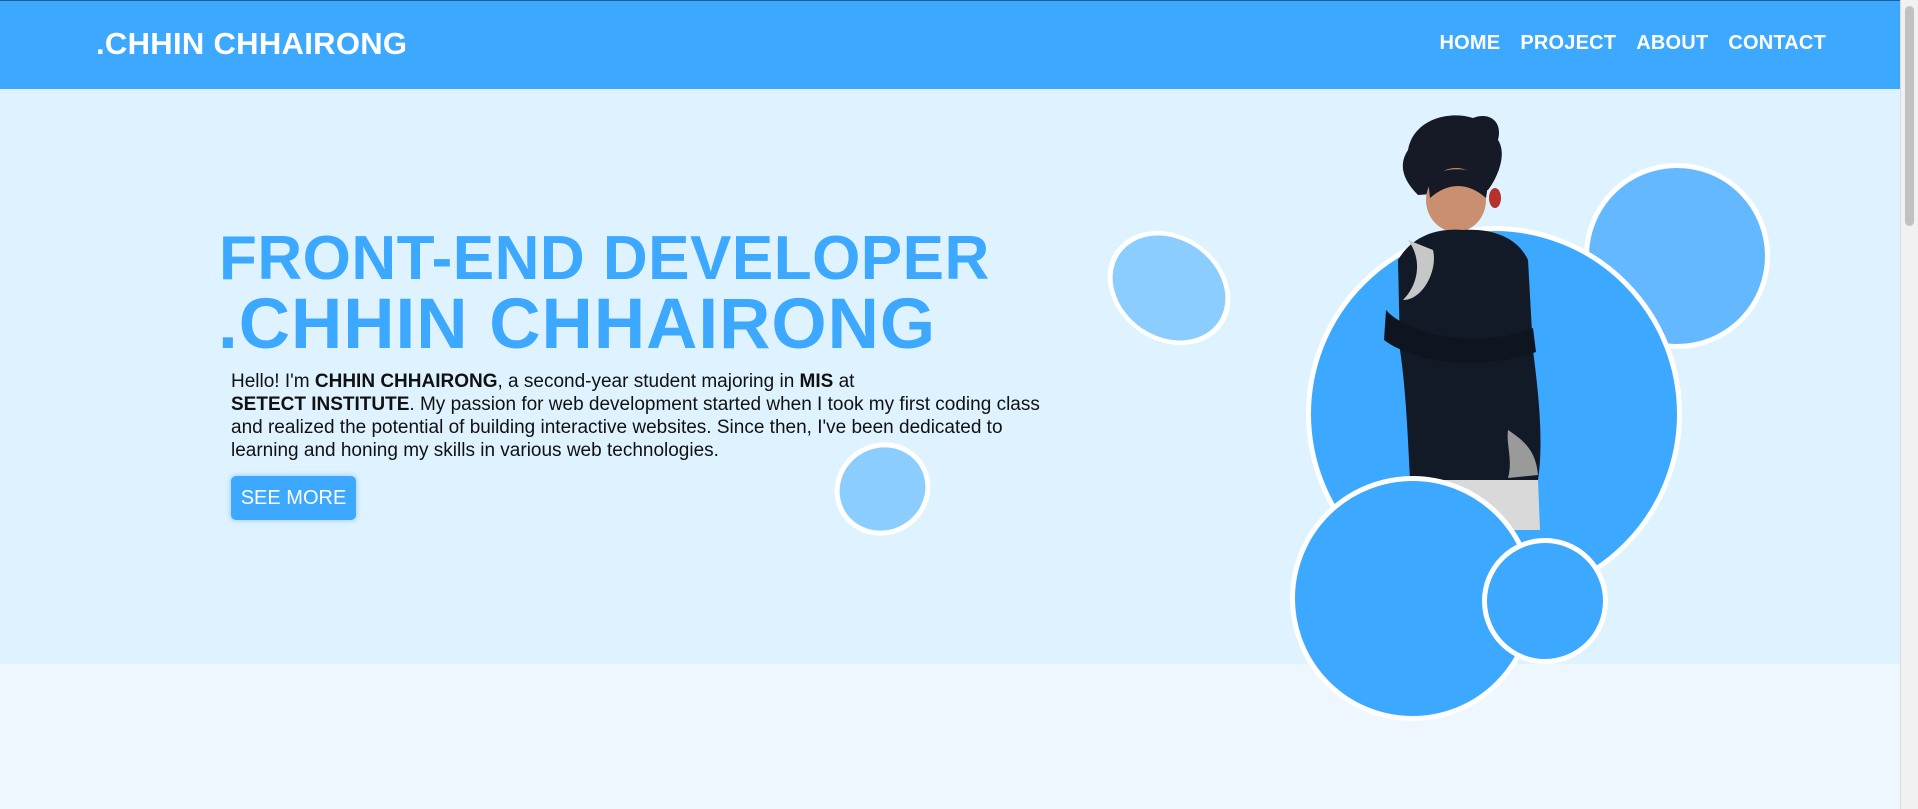  I want to click on intro-highlight-major: MIS, so click(816, 381).